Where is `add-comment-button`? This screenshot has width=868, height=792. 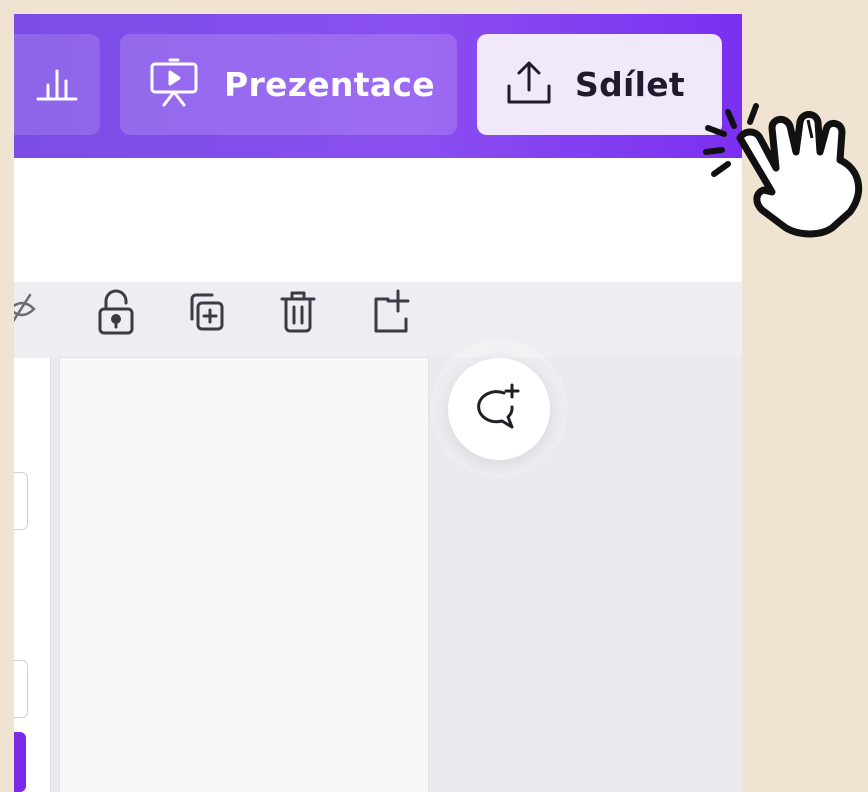 add-comment-button is located at coordinates (499, 409).